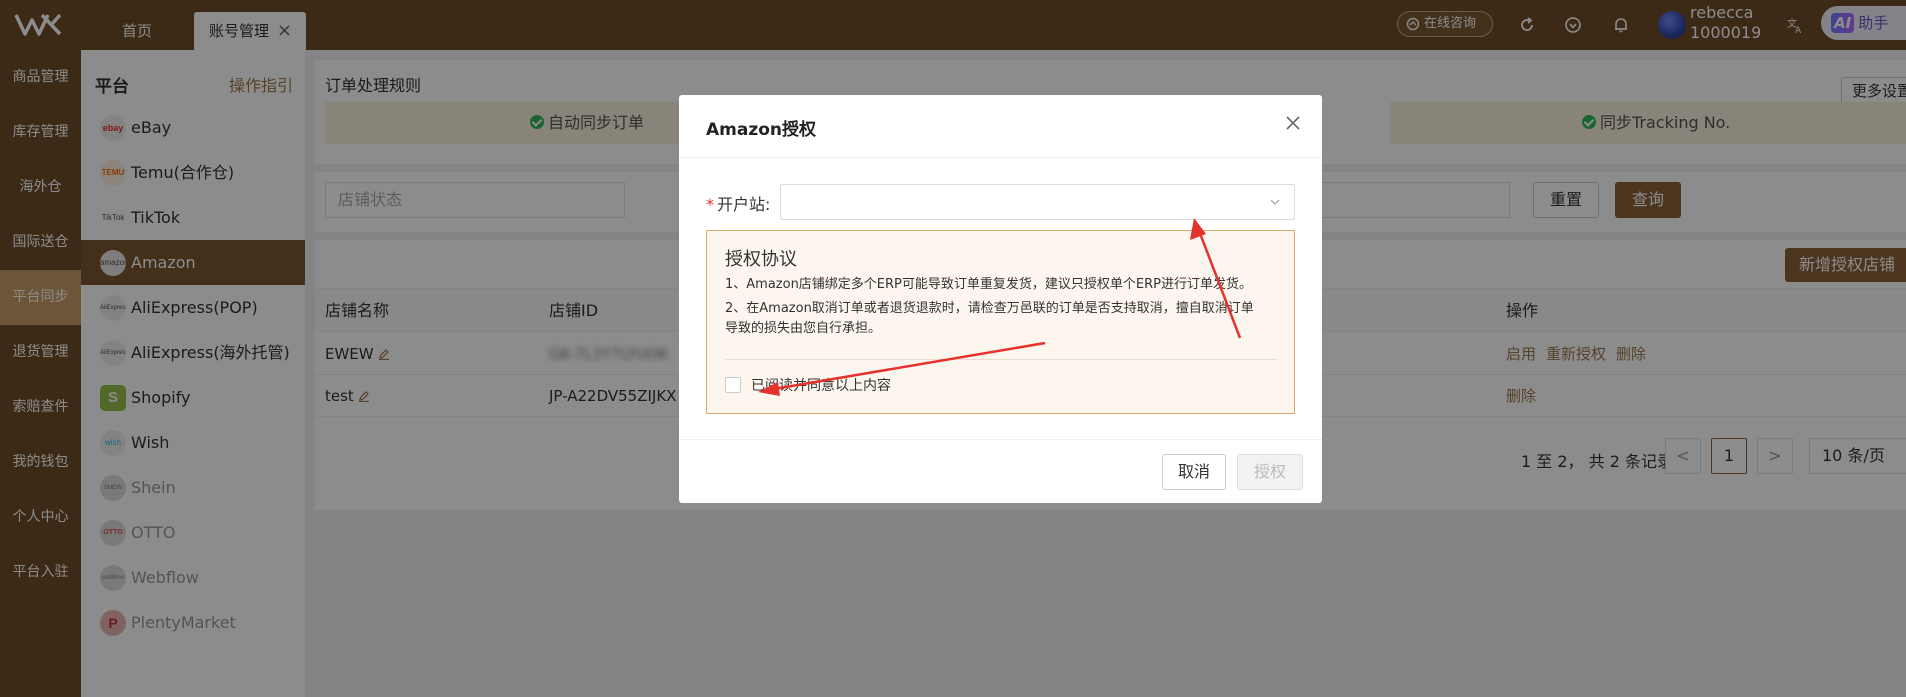 The height and width of the screenshot is (697, 1906). Describe the element at coordinates (1270, 472) in the screenshot. I see `authorize-button: 授权` at that location.